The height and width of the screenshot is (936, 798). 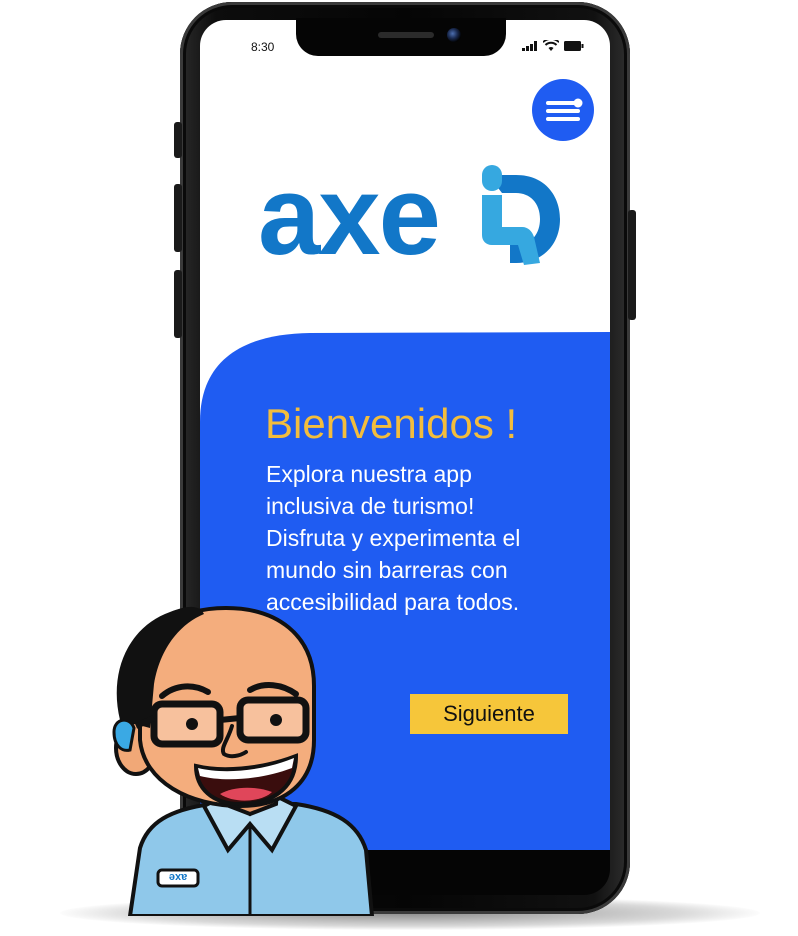 I want to click on logo-text: axe, so click(x=349, y=215).